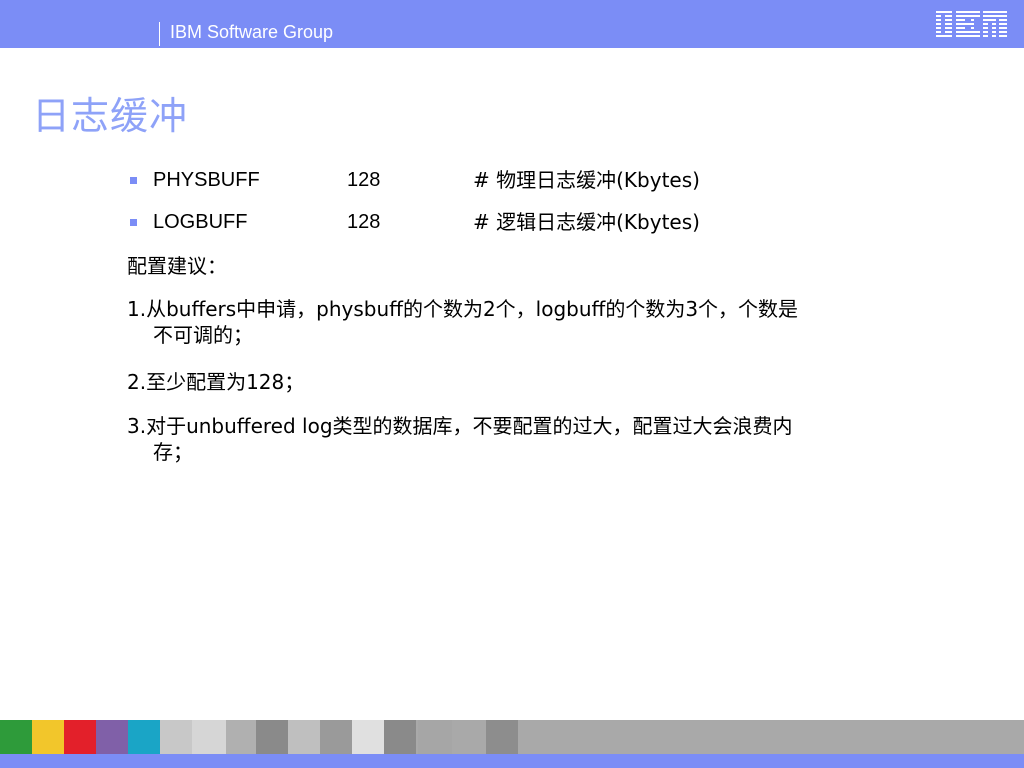  Describe the element at coordinates (586, 180) in the screenshot. I see `param-comment: # 物理日志缓冲(Kbytes)` at that location.